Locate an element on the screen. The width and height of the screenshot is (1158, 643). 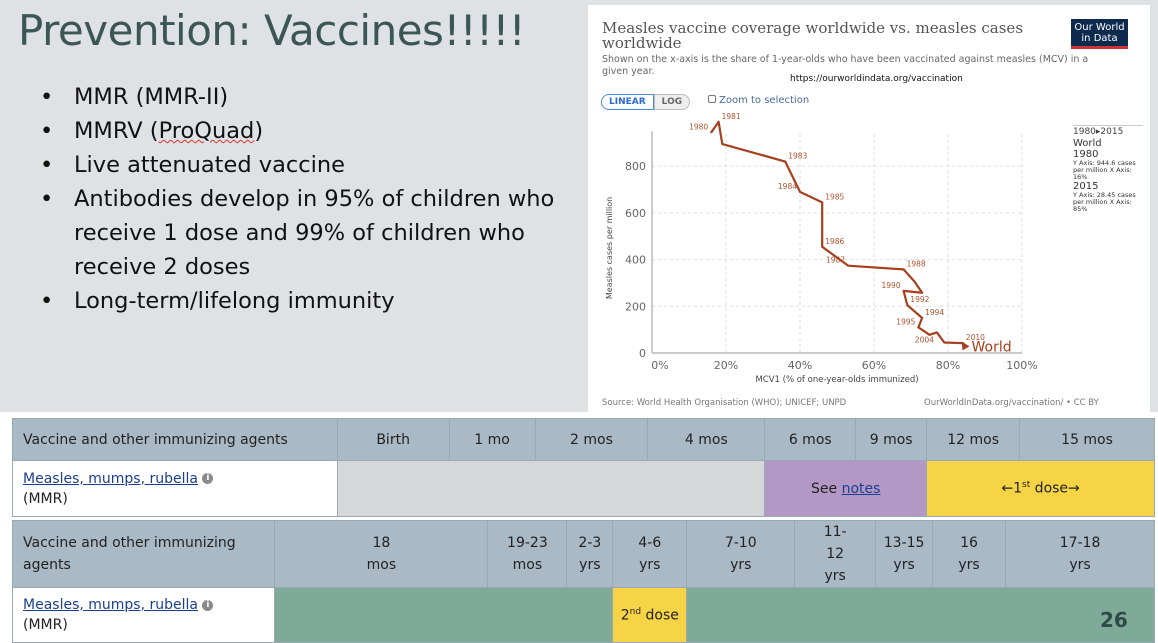
header-cell: Birth is located at coordinates (393, 439).